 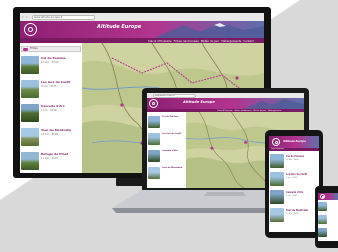 What do you see at coordinates (294, 149) in the screenshot?
I see `main-menu: Calcul d'itinéraire` at bounding box center [294, 149].